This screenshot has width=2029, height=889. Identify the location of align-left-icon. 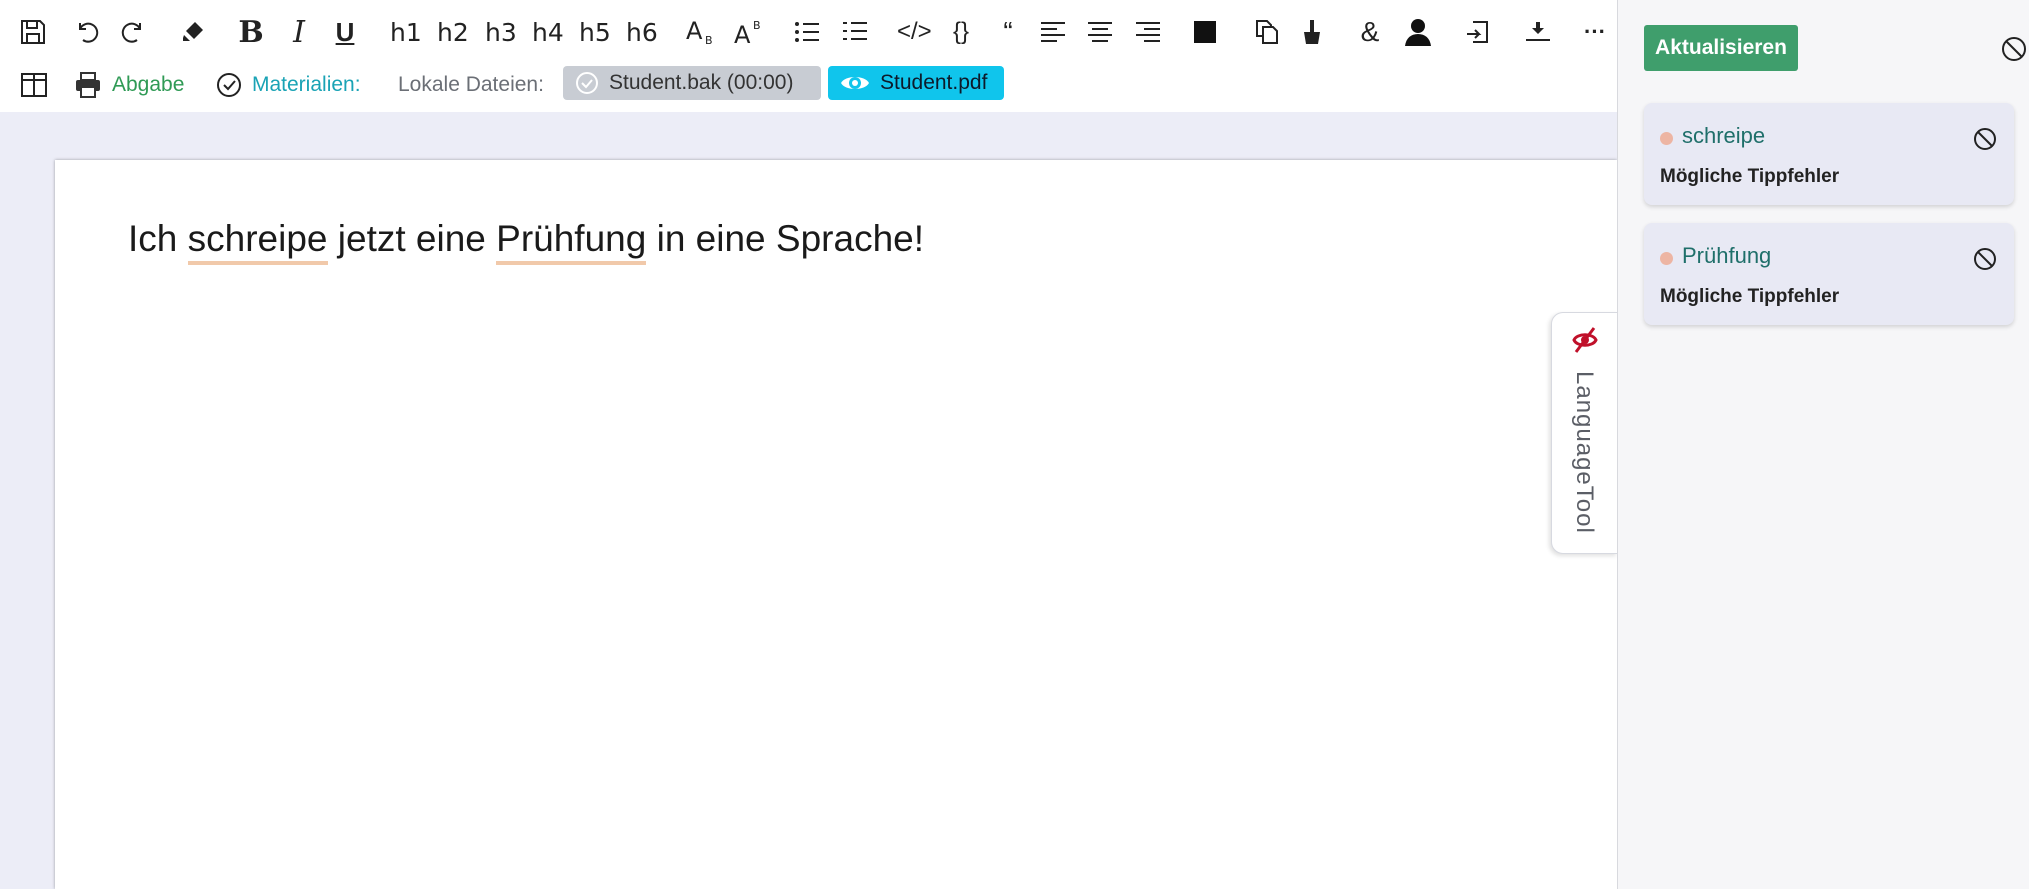
(1053, 32).